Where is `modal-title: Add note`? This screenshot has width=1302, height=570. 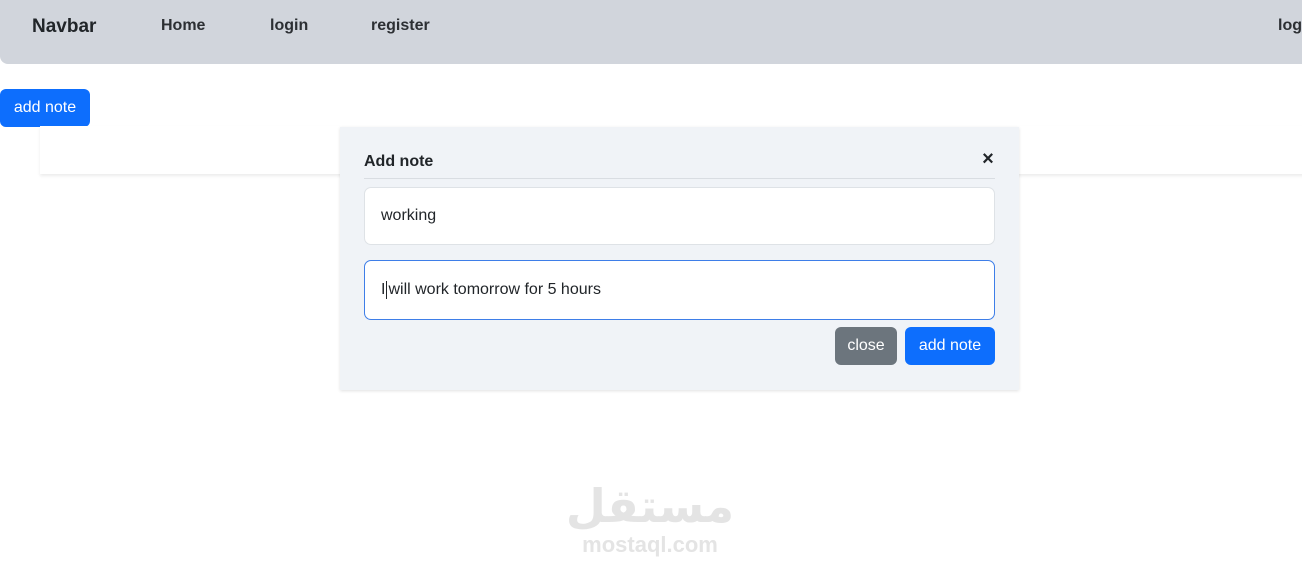 modal-title: Add note is located at coordinates (399, 161).